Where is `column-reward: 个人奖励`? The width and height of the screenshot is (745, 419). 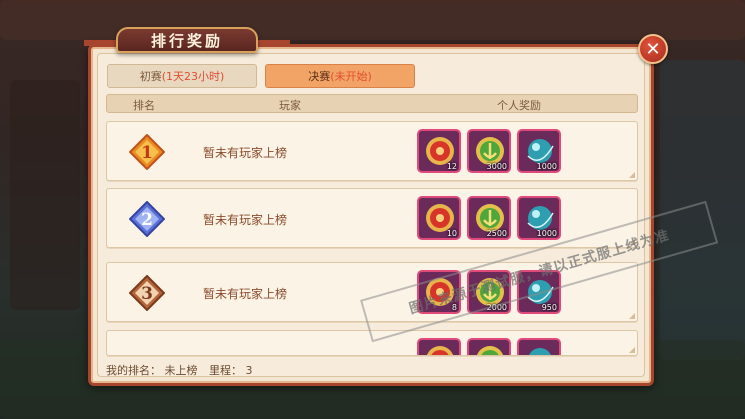
column-reward: 个人奖励 is located at coordinates (519, 105).